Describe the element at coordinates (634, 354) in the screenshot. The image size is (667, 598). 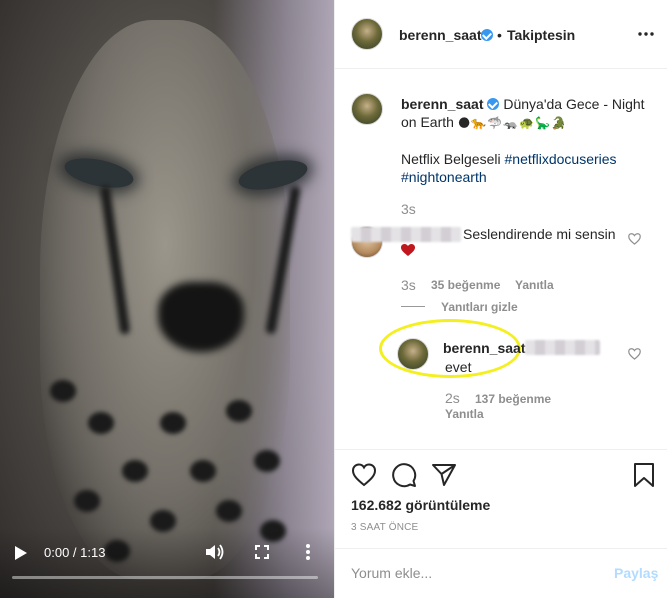
I see `reply-like-heart-icon` at that location.